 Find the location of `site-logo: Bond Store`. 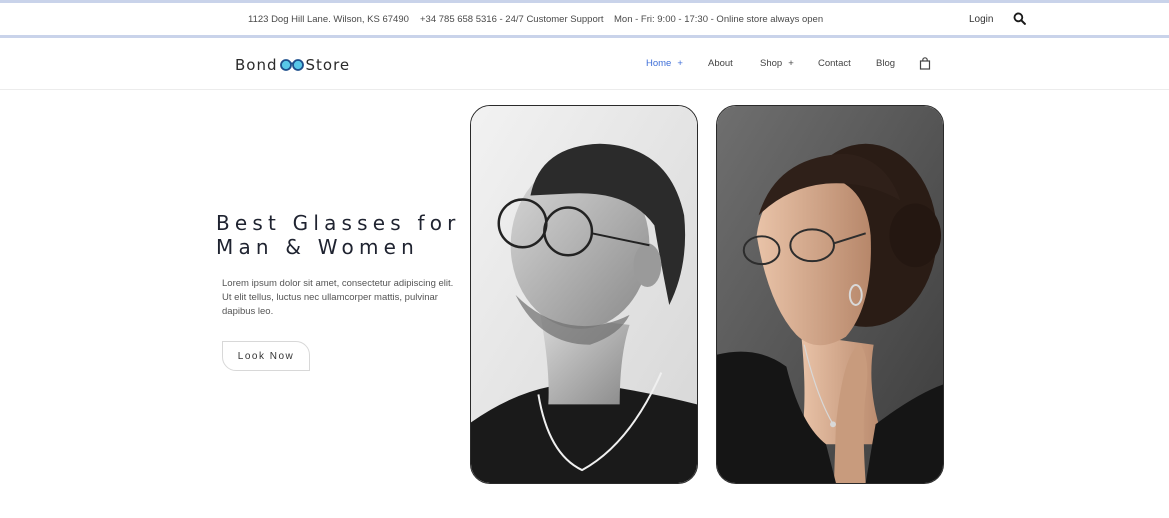

site-logo: Bond Store is located at coordinates (292, 65).